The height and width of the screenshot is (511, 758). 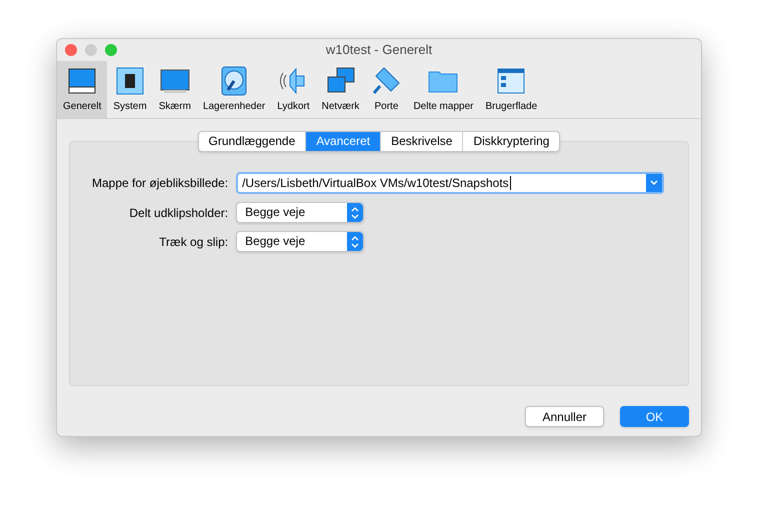 What do you see at coordinates (174, 89) in the screenshot?
I see `toolbar-tab: Skærm` at bounding box center [174, 89].